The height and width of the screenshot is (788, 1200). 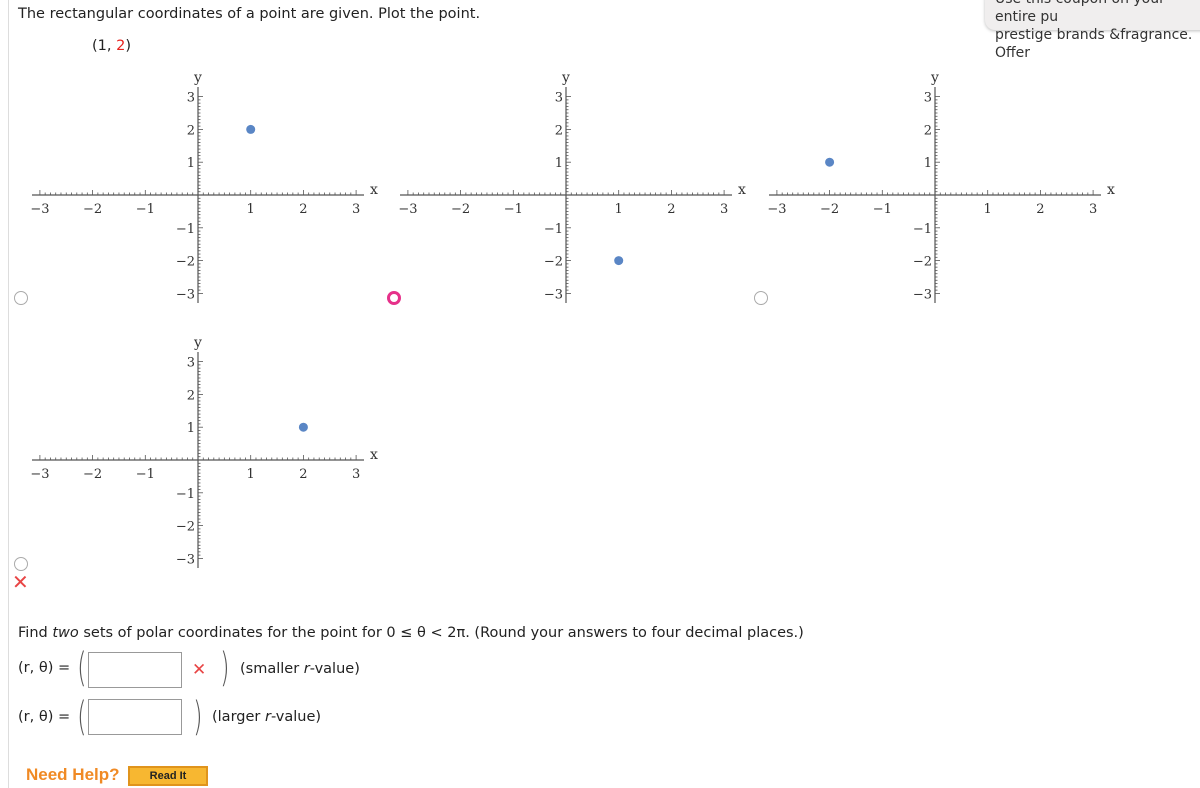 What do you see at coordinates (8, 394) in the screenshot?
I see `left-border` at bounding box center [8, 394].